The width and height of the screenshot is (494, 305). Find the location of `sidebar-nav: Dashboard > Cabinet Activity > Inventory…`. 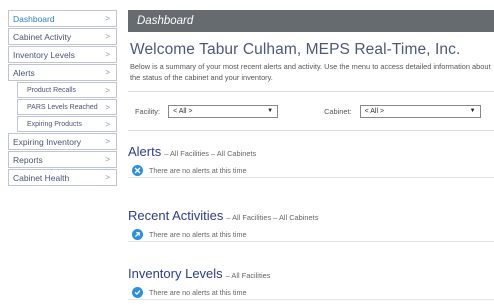

sidebar-nav: Dashboard > Cabinet Activity > Inventory… is located at coordinates (62, 98).